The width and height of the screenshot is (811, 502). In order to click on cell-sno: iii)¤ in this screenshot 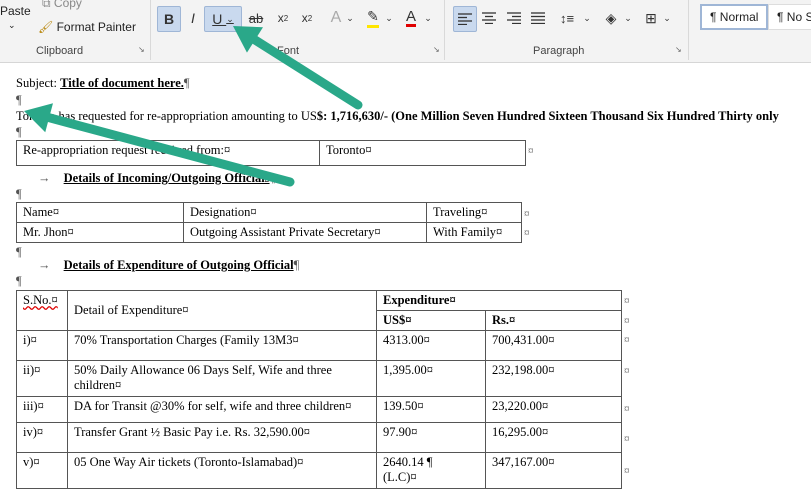, I will do `click(42, 409)`.